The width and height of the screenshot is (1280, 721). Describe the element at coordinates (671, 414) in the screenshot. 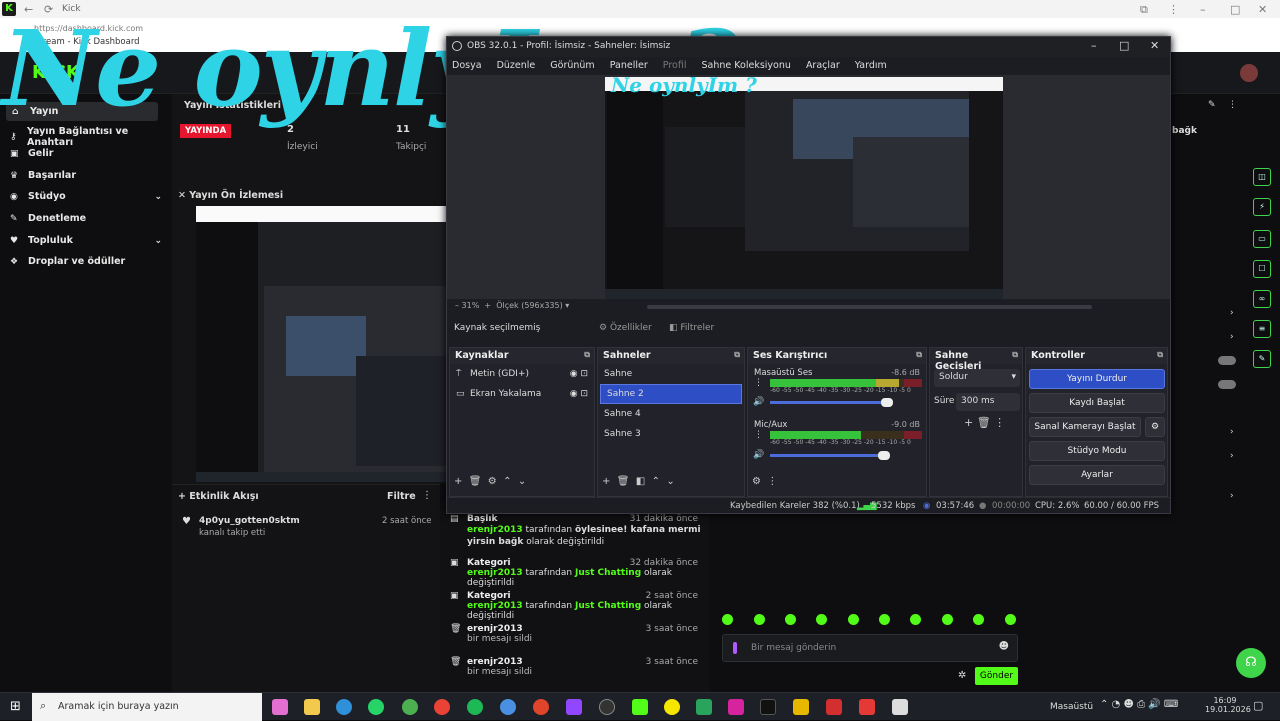

I see `scene-item: Sahne 4` at that location.